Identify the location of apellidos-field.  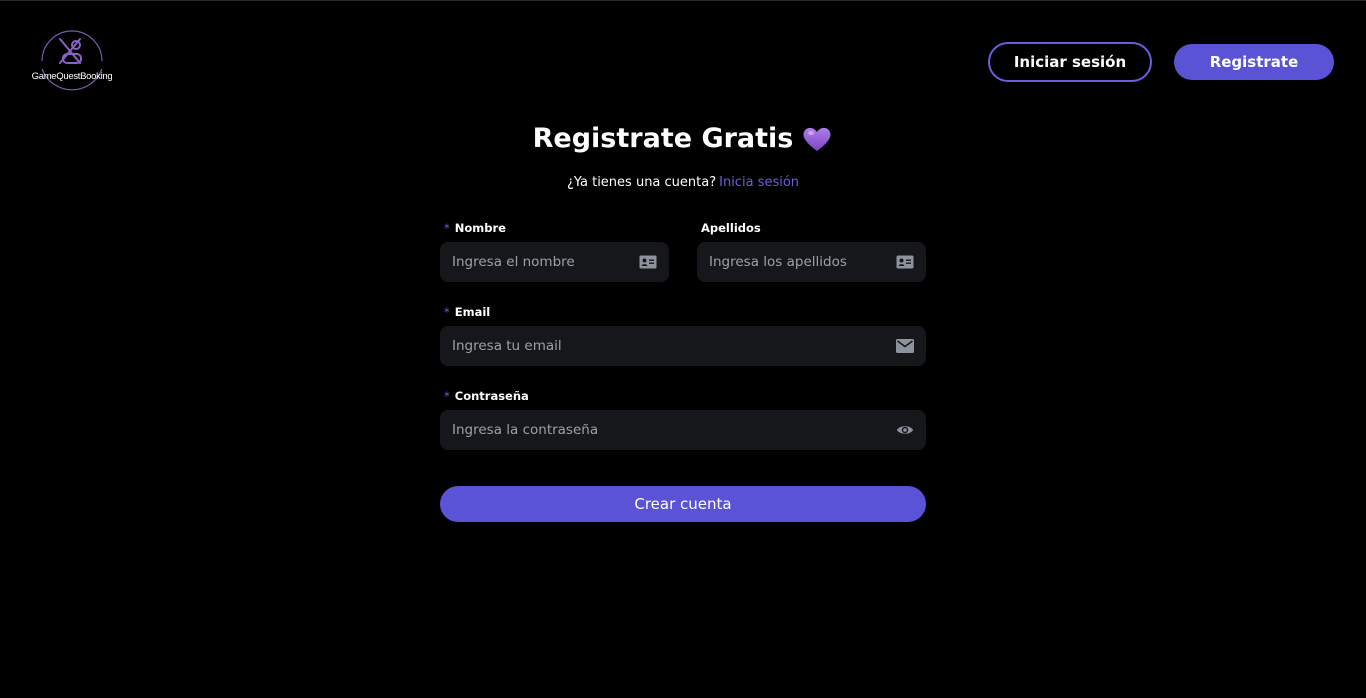
(811, 262).